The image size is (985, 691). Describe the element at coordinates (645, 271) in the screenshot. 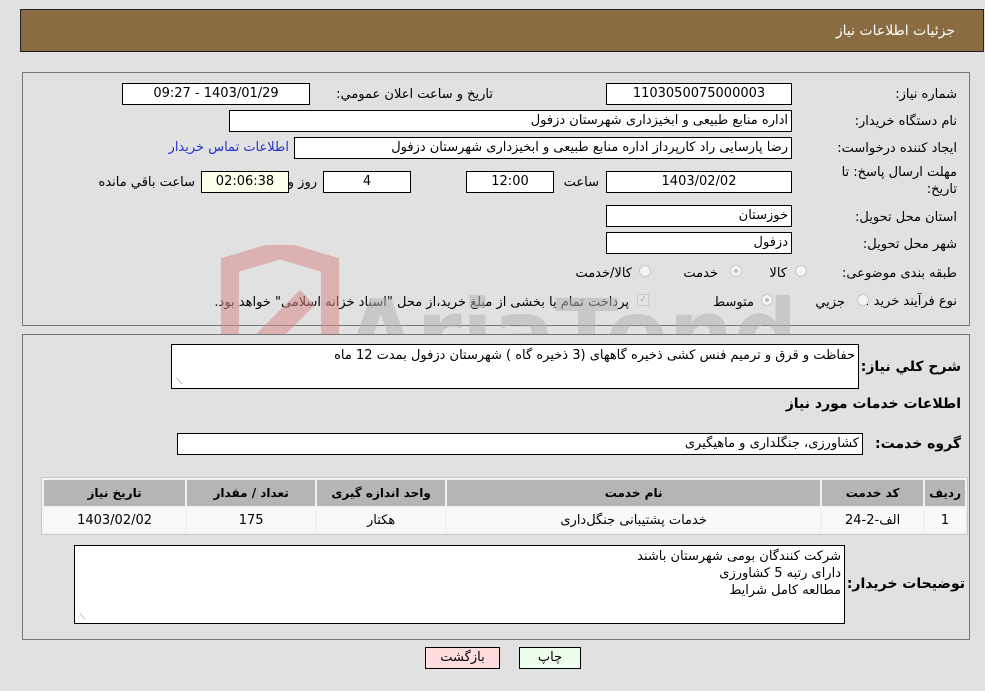

I see `category-goods-service-radio` at that location.